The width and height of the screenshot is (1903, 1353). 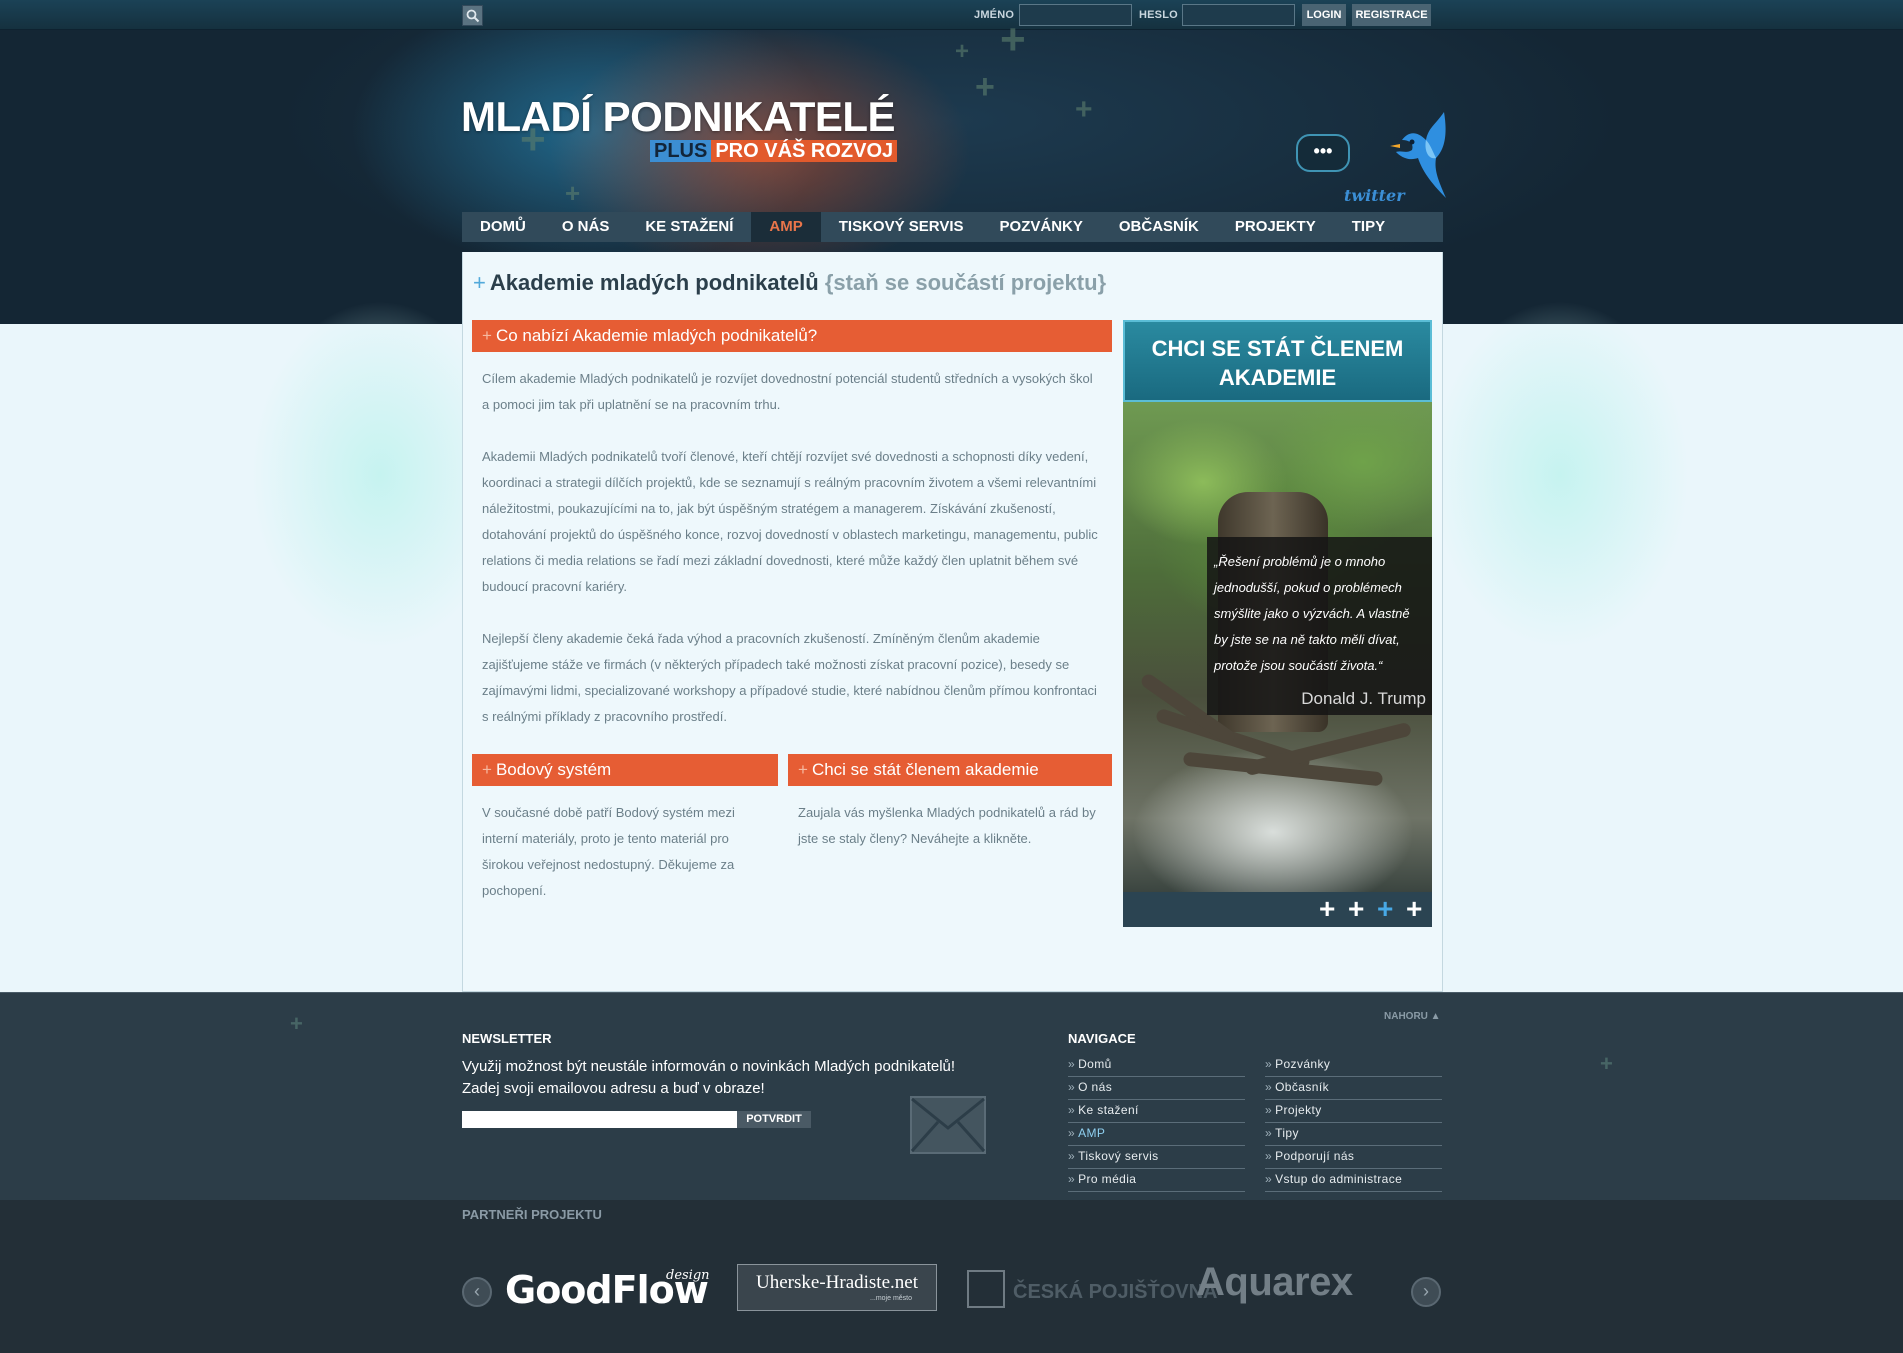 What do you see at coordinates (656, 335) in the screenshot?
I see `section-heading-text: Co nabízí Akademie mladých podnikatelů?` at bounding box center [656, 335].